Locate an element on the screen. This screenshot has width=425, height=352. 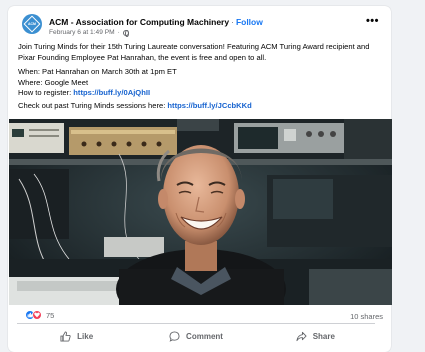
register-label: How to register: is located at coordinates (46, 93).